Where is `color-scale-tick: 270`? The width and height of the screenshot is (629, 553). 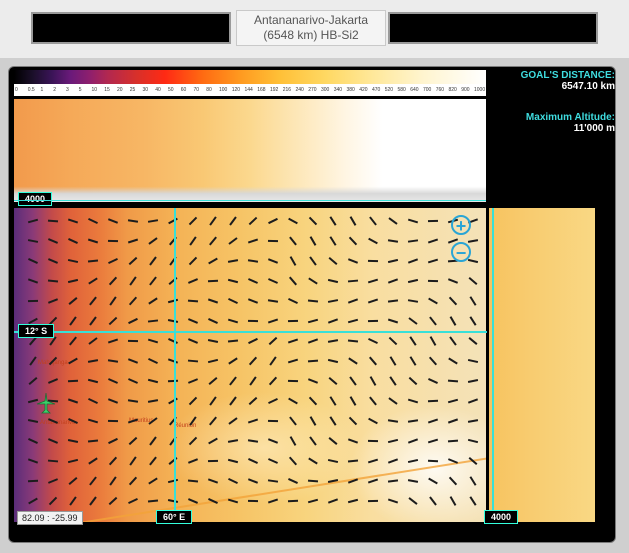 color-scale-tick: 270 is located at coordinates (312, 90).